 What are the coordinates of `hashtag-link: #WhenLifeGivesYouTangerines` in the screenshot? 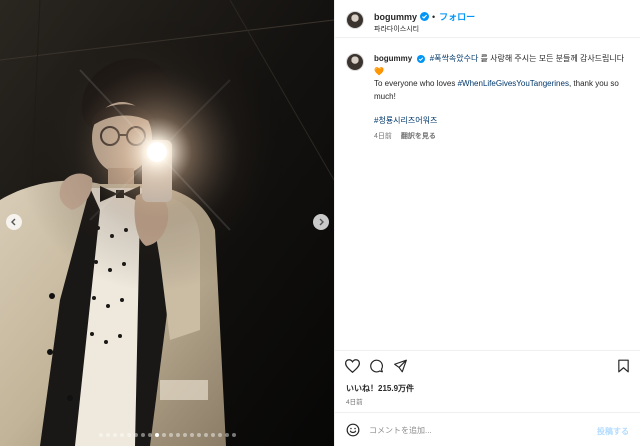 It's located at (513, 83).